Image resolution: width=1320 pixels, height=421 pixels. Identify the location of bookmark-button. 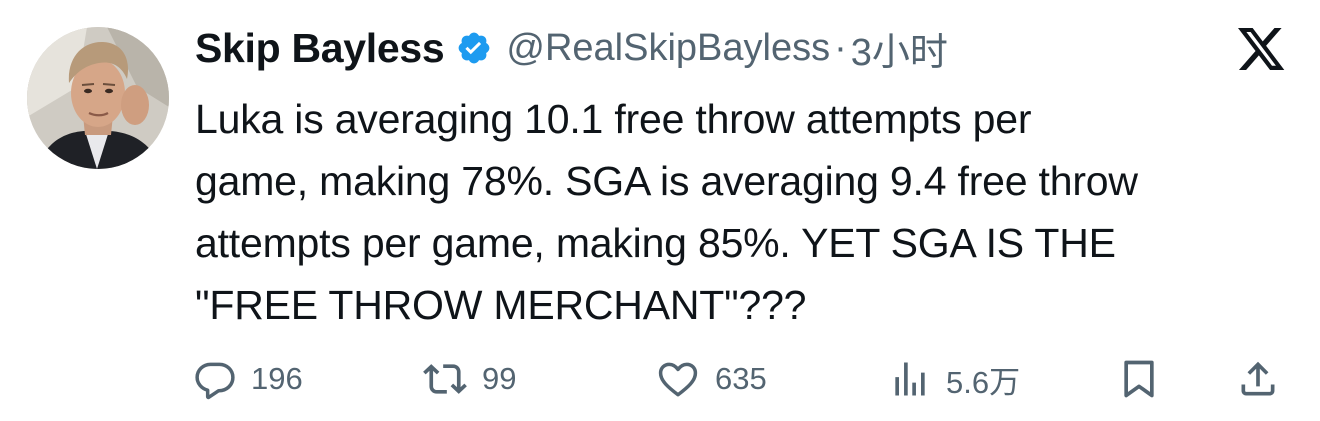
(1139, 379).